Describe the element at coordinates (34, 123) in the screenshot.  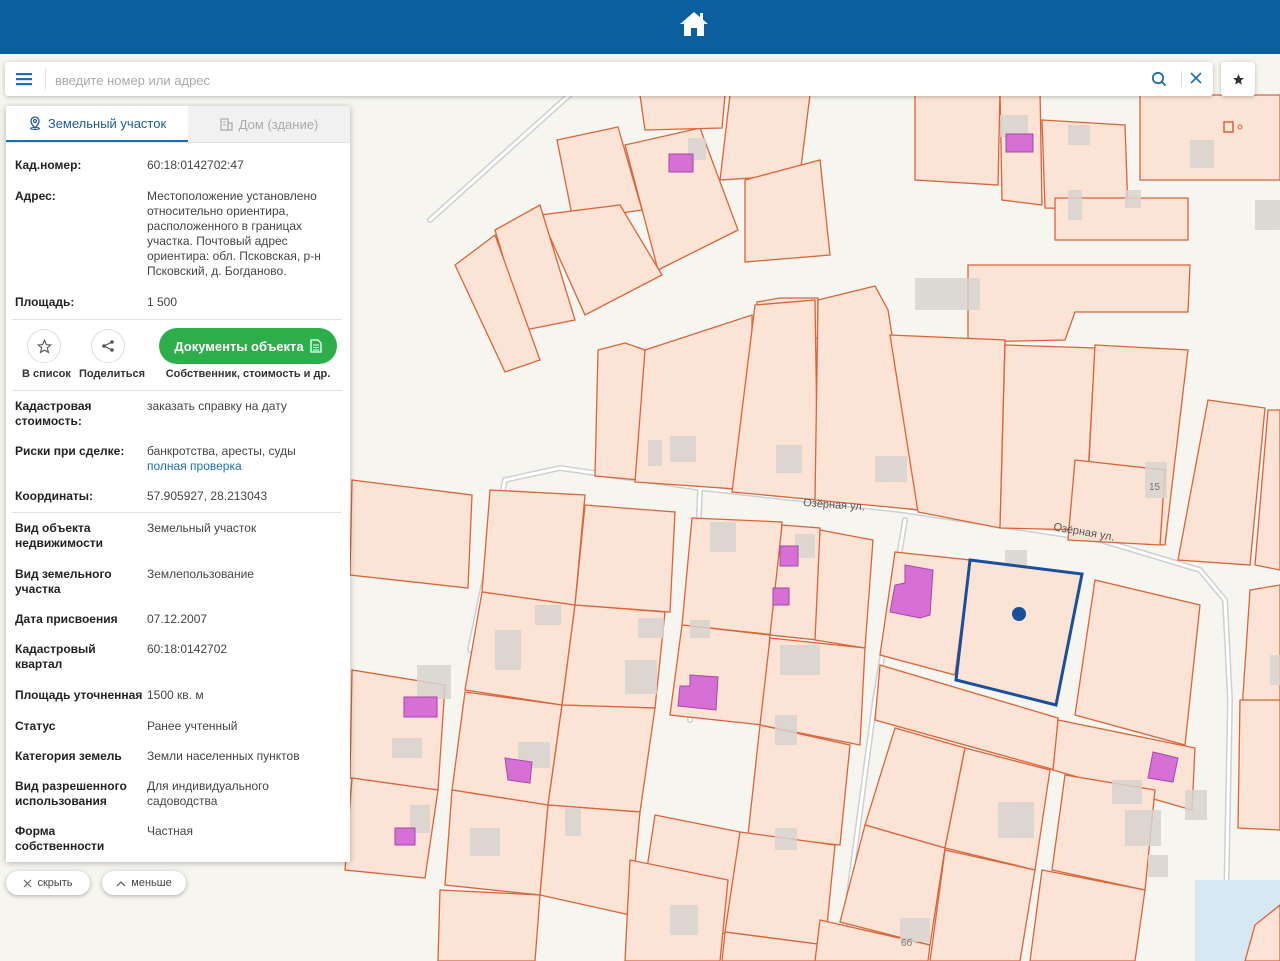
I see `map-pin-icon` at that location.